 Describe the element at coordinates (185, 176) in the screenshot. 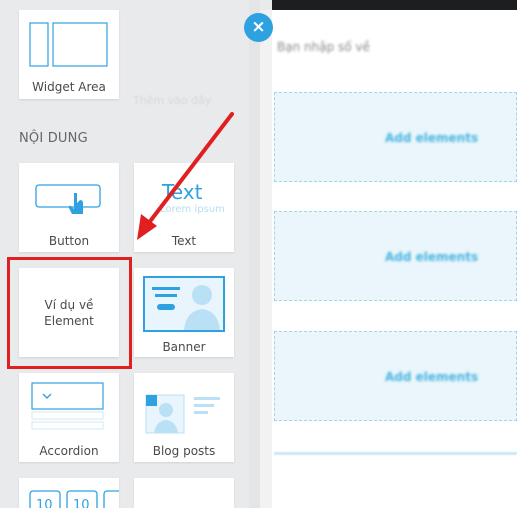

I see `arrow-annotation-icon` at that location.